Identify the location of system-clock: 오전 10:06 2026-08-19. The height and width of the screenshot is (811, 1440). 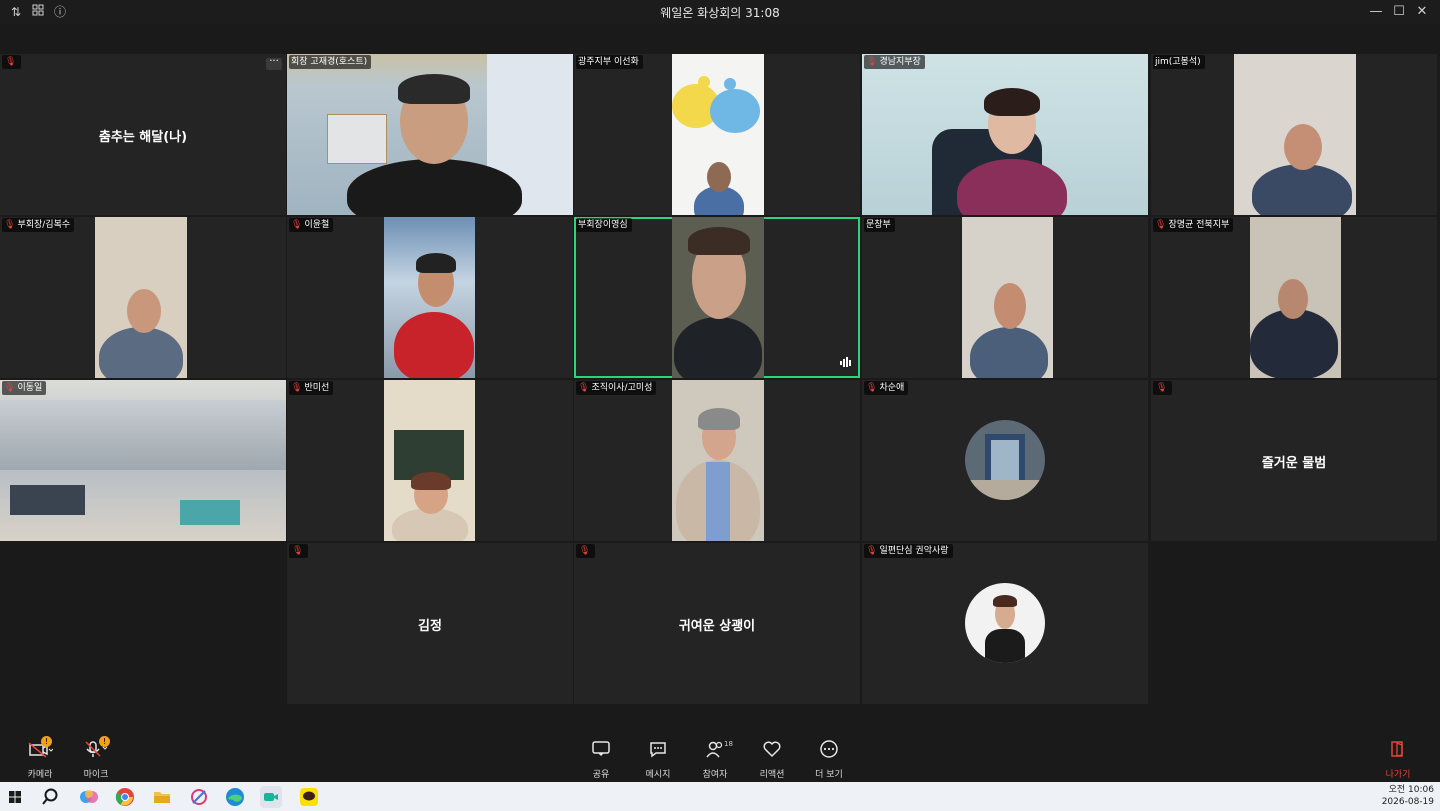
(1408, 796).